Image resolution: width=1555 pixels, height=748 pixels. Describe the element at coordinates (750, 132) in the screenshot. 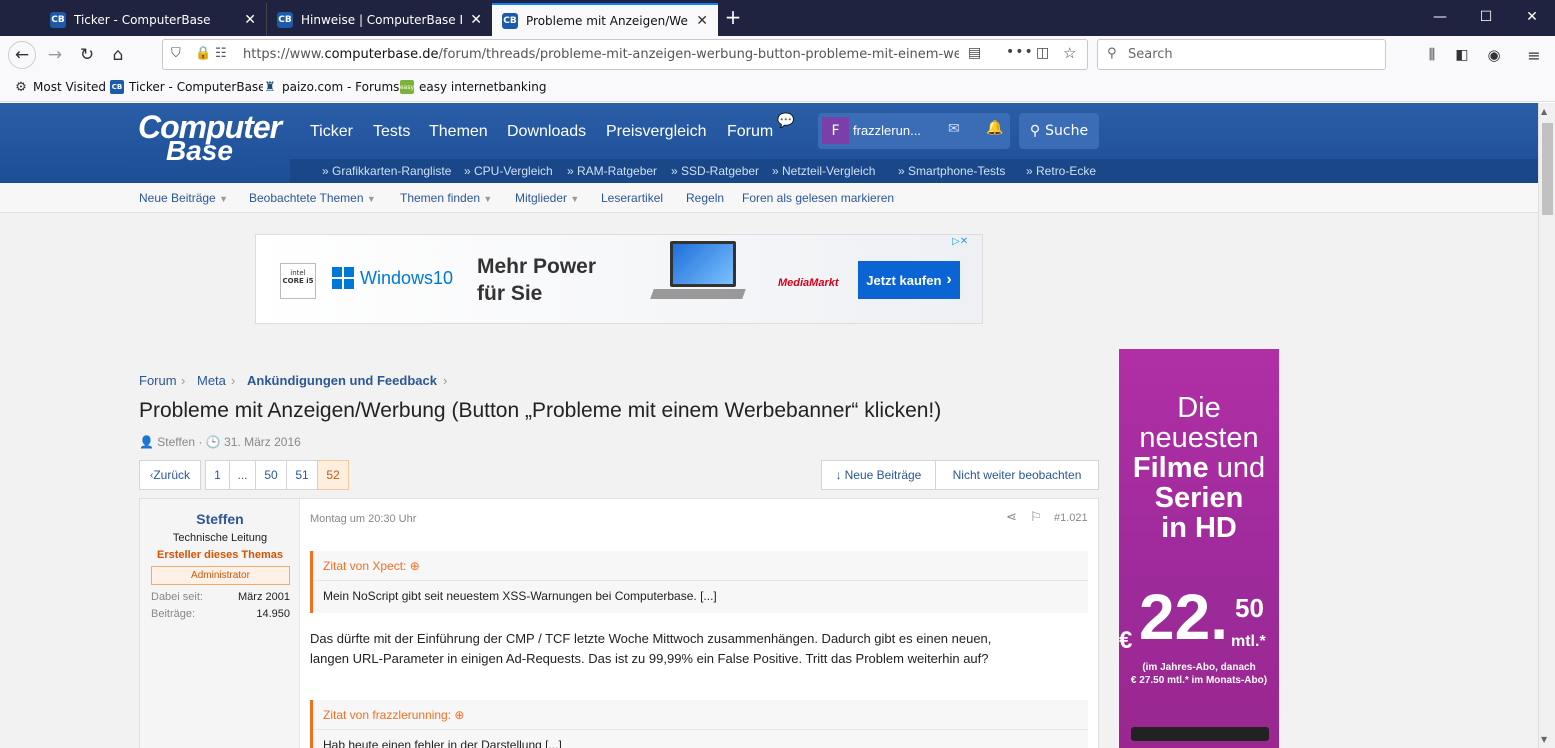

I see `nav-forum: Forum` at that location.